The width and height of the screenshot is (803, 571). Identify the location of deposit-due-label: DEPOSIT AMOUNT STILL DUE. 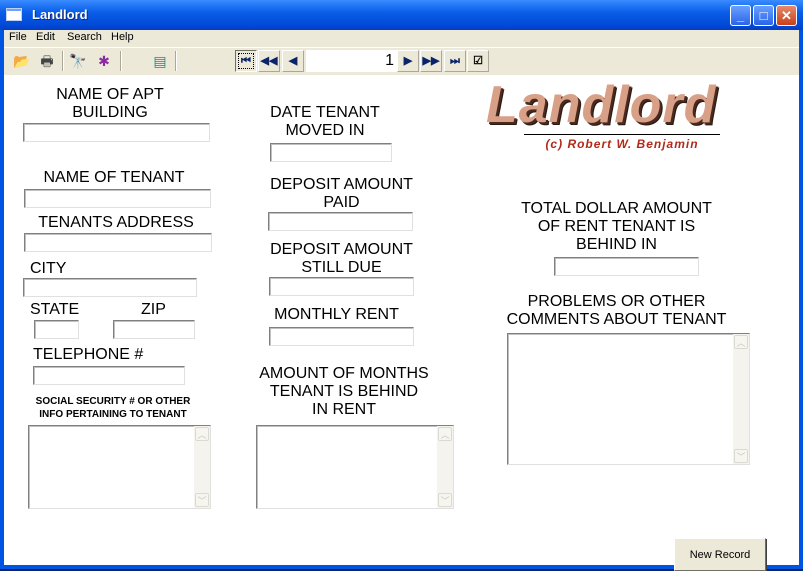
(341, 258).